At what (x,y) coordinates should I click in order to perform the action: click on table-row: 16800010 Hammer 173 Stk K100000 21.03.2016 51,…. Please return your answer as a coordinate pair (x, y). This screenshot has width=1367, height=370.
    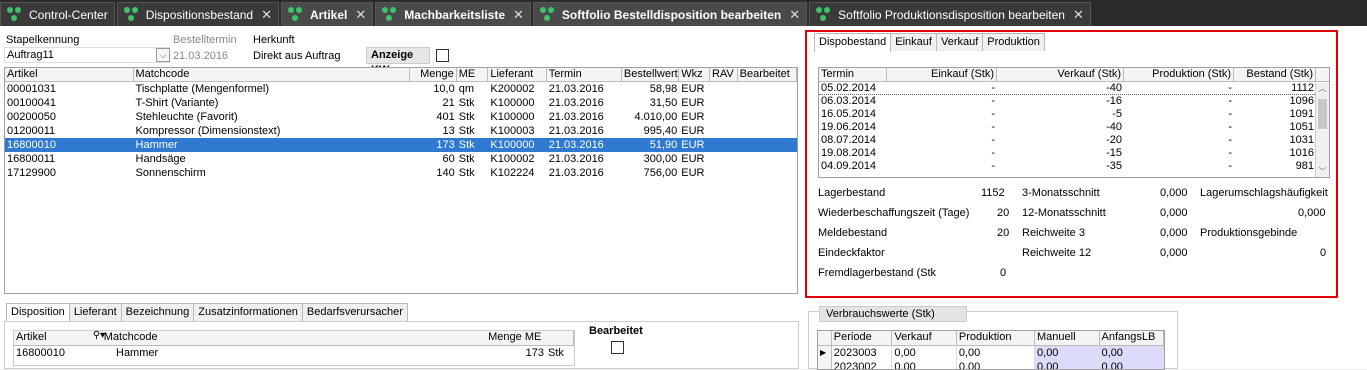
    Looking at the image, I should click on (401, 145).